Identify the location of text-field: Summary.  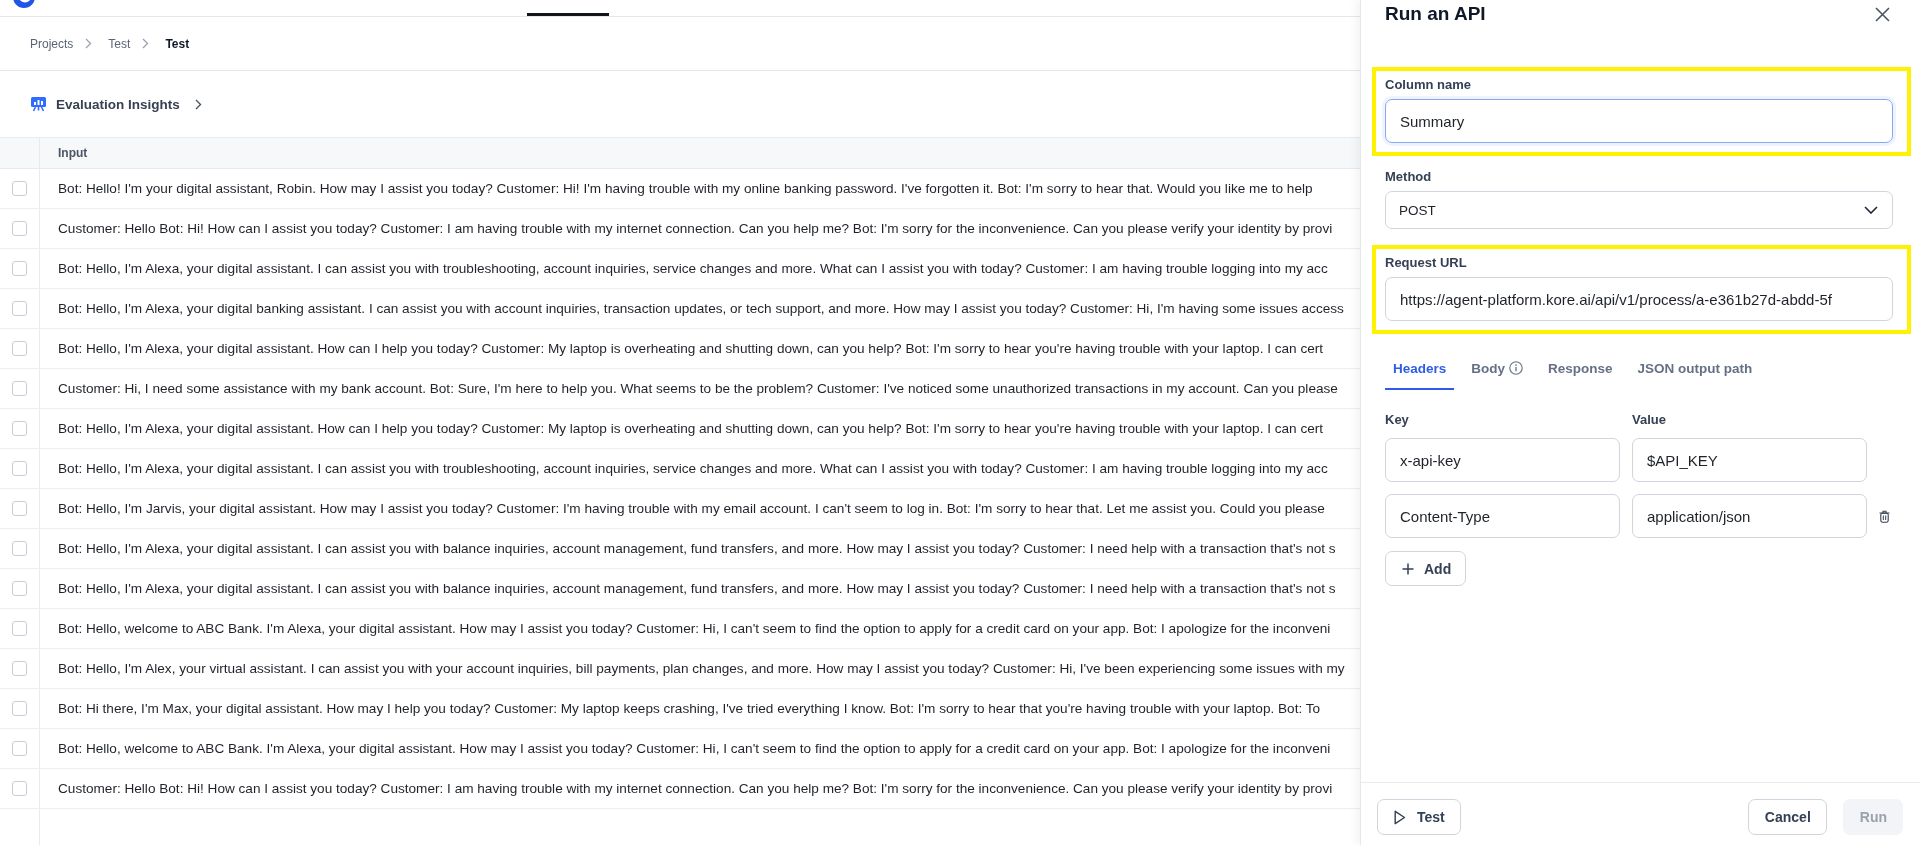
(1639, 121).